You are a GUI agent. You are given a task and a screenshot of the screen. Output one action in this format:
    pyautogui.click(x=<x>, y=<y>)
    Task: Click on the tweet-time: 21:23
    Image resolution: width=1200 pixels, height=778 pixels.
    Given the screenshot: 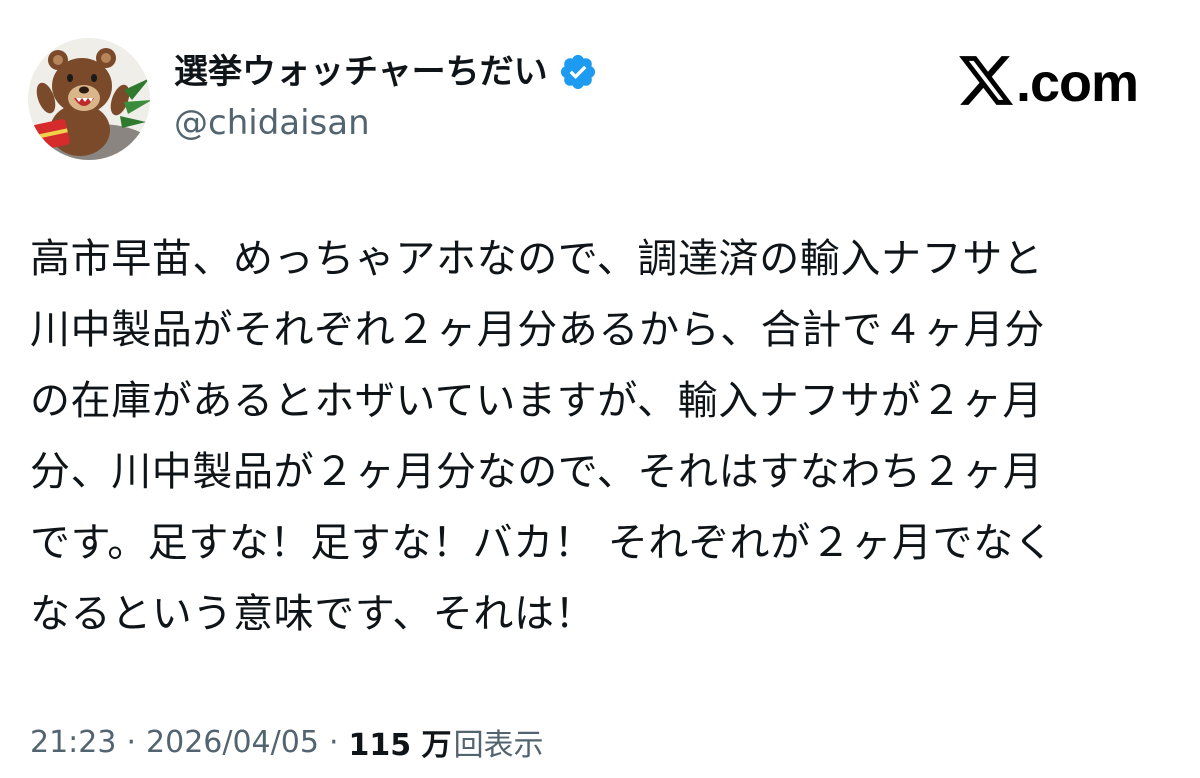 What is the action you would take?
    pyautogui.click(x=73, y=742)
    